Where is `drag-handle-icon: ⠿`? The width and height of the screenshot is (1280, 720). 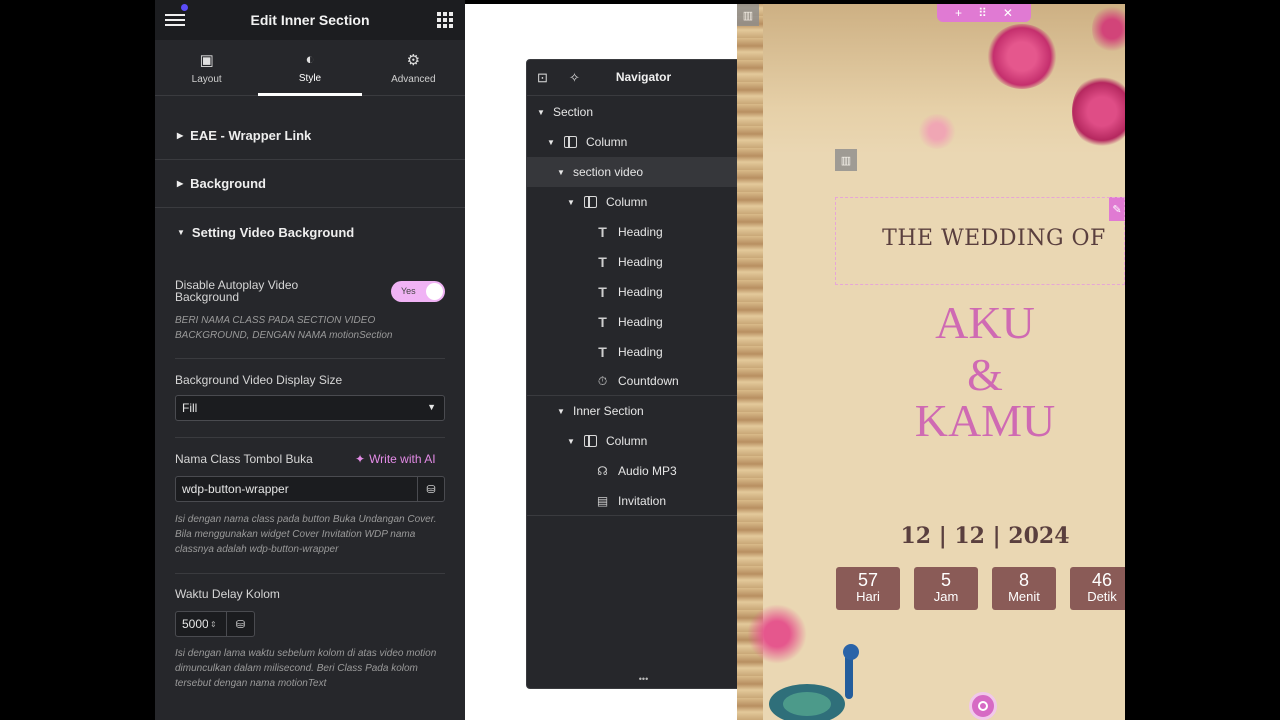 drag-handle-icon: ⠿ is located at coordinates (982, 13).